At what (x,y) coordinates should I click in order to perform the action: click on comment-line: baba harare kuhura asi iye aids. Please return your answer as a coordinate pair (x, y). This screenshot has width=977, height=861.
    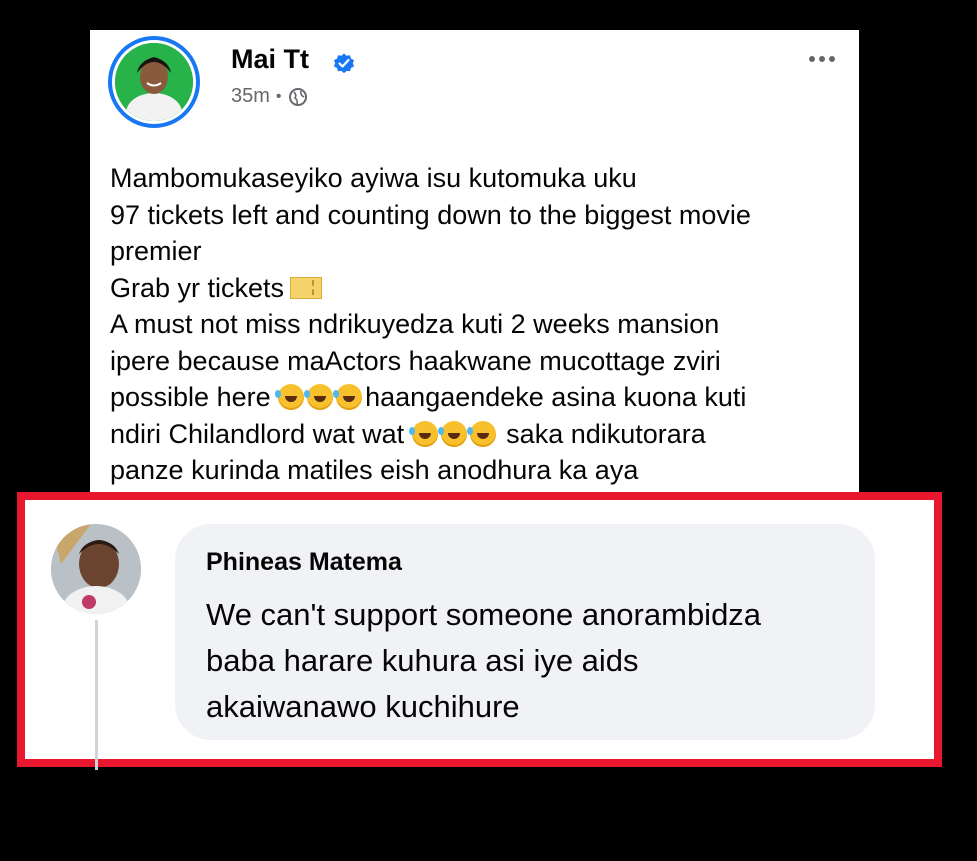
    Looking at the image, I should click on (422, 660).